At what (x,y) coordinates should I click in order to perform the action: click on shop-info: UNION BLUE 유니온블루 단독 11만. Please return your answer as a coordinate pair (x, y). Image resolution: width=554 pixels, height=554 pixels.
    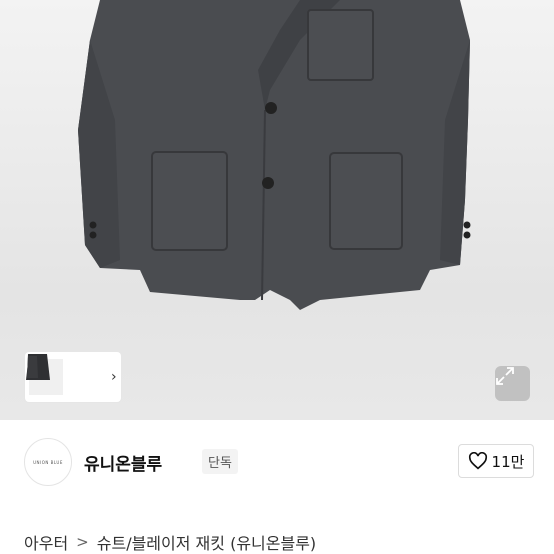
    Looking at the image, I should click on (279, 462).